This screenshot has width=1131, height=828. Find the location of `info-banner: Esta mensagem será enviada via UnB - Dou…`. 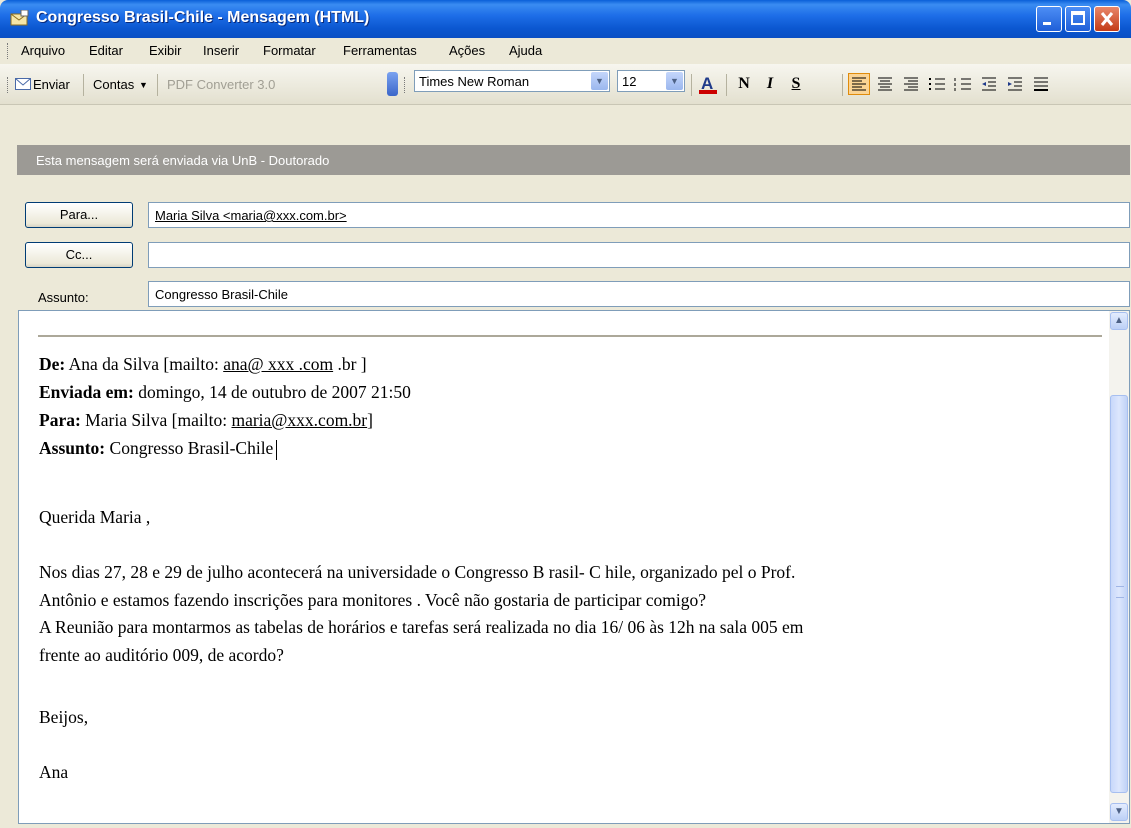

info-banner: Esta mensagem será enviada via UnB - Dou… is located at coordinates (573, 160).